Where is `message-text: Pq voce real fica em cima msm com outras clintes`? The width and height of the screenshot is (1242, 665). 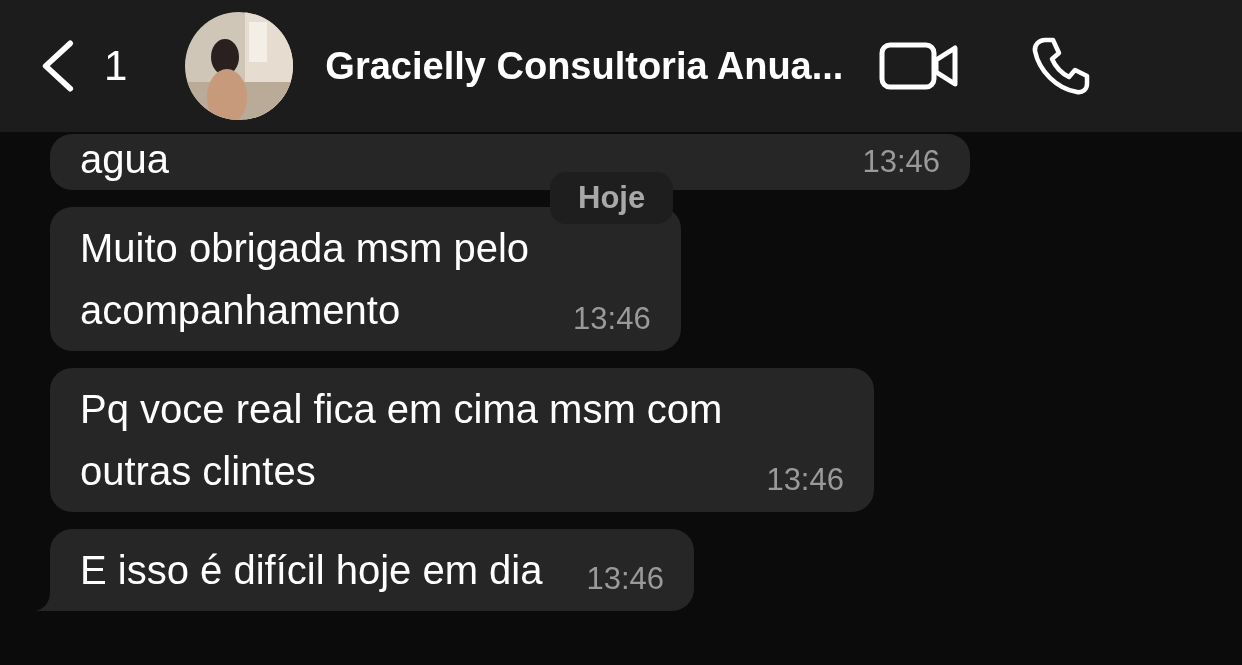 message-text: Pq voce real fica em cima msm com outras clintes is located at coordinates (401, 440).